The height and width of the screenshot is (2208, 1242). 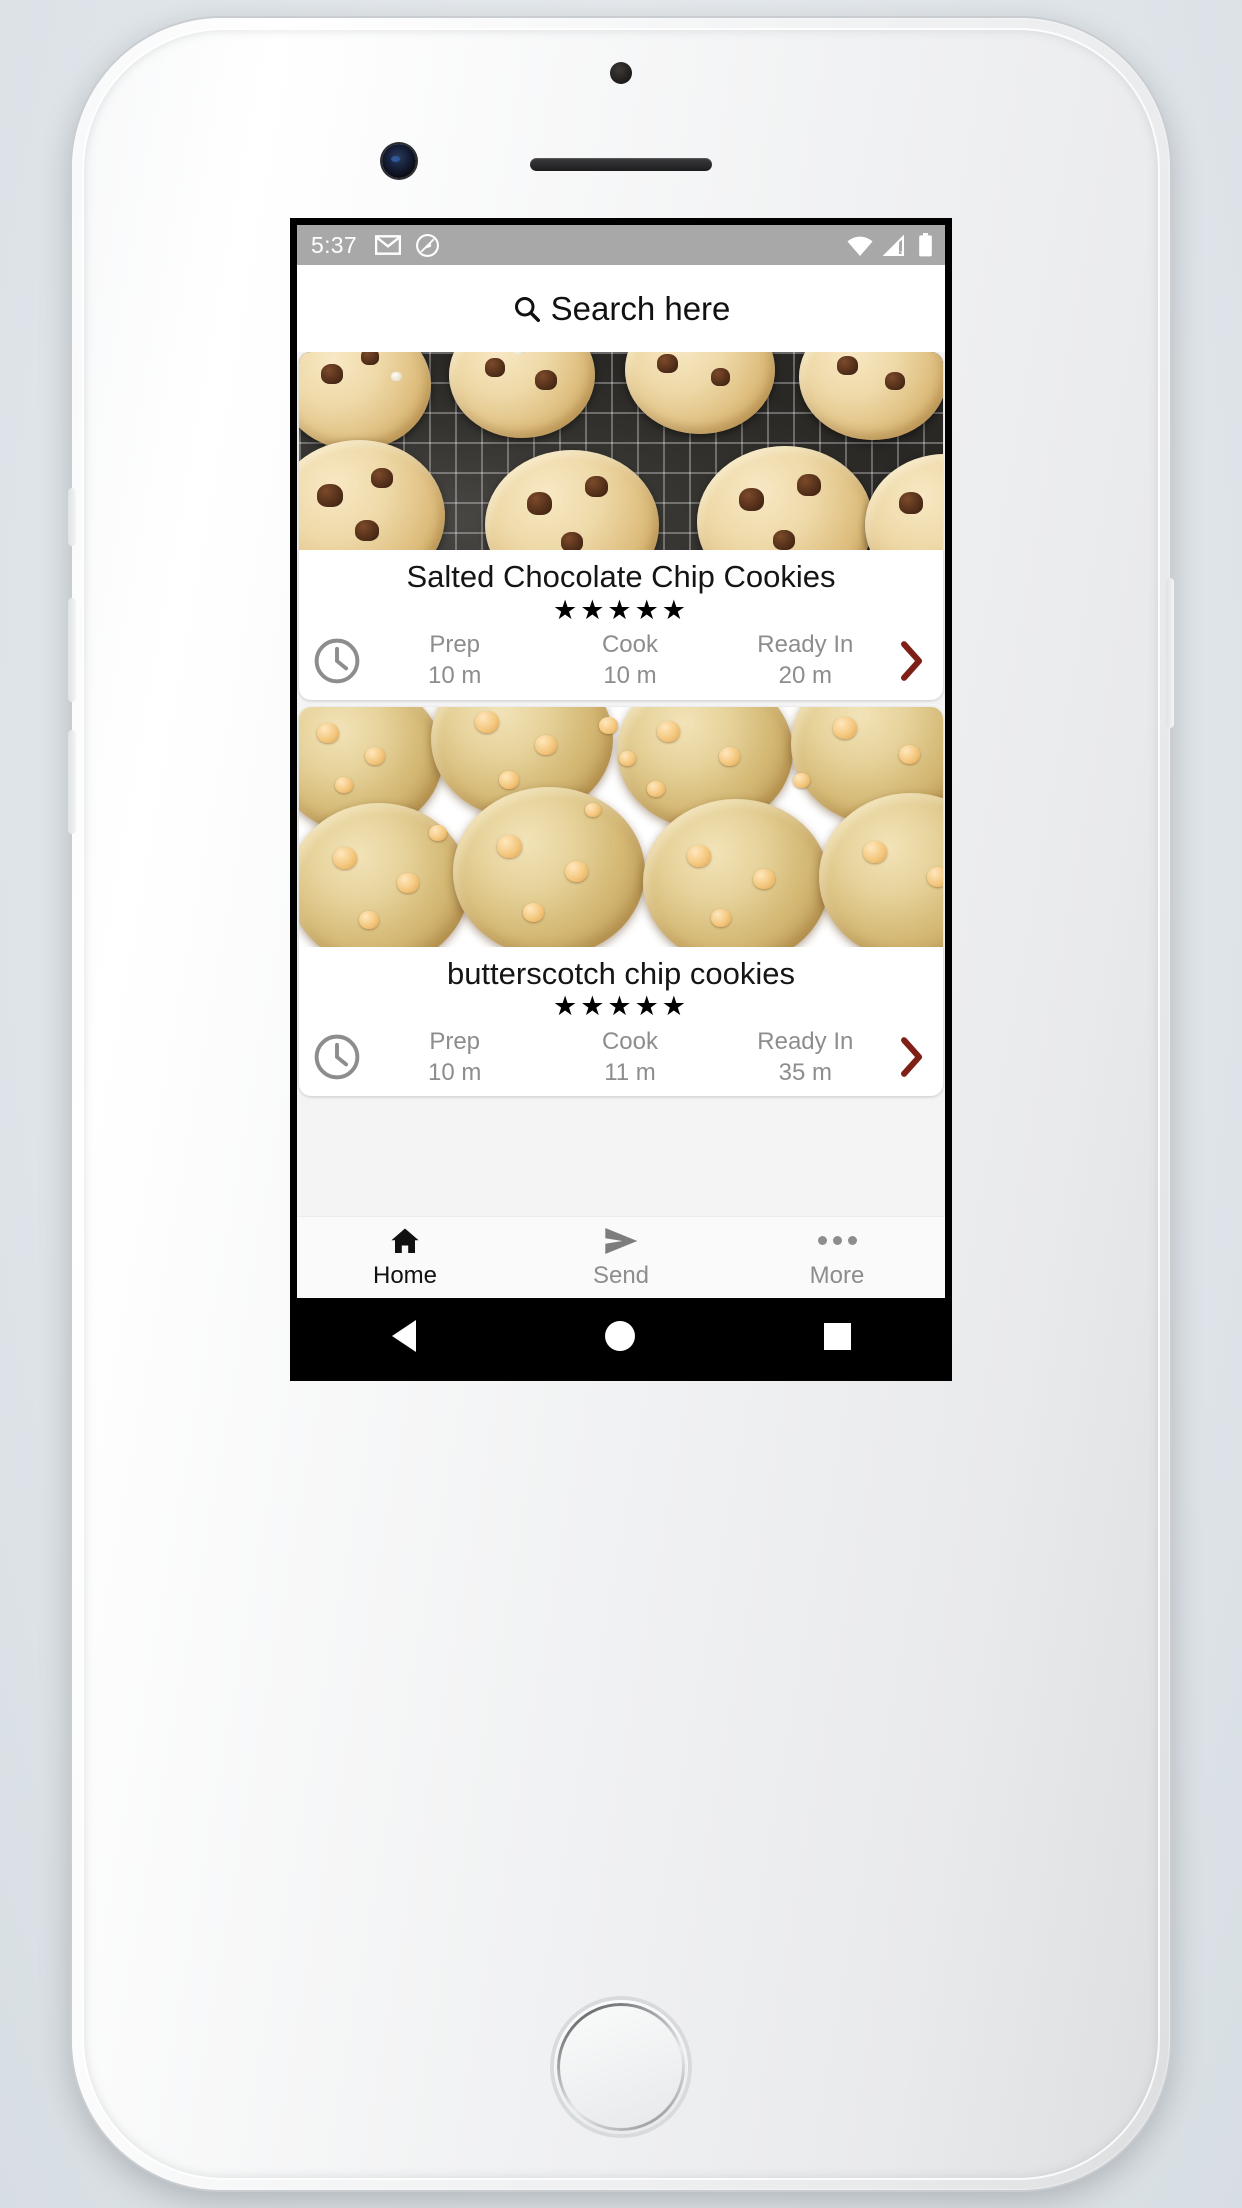 What do you see at coordinates (1170, 653) in the screenshot?
I see `power-button` at bounding box center [1170, 653].